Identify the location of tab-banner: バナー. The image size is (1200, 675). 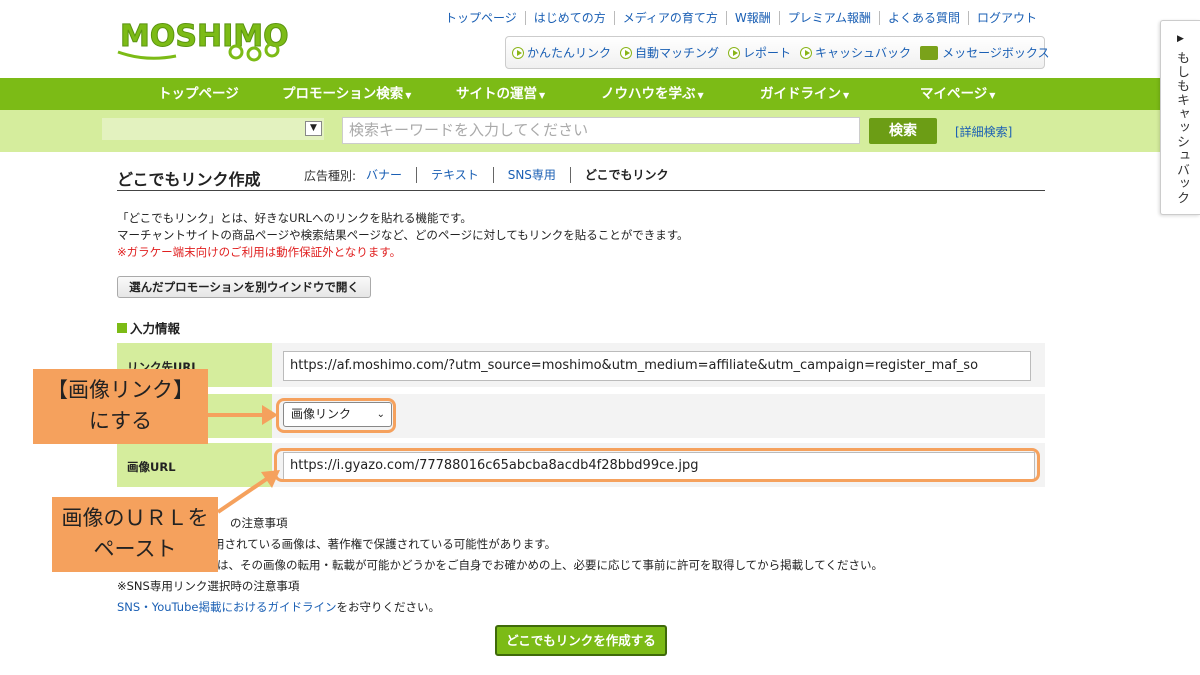
(391, 175).